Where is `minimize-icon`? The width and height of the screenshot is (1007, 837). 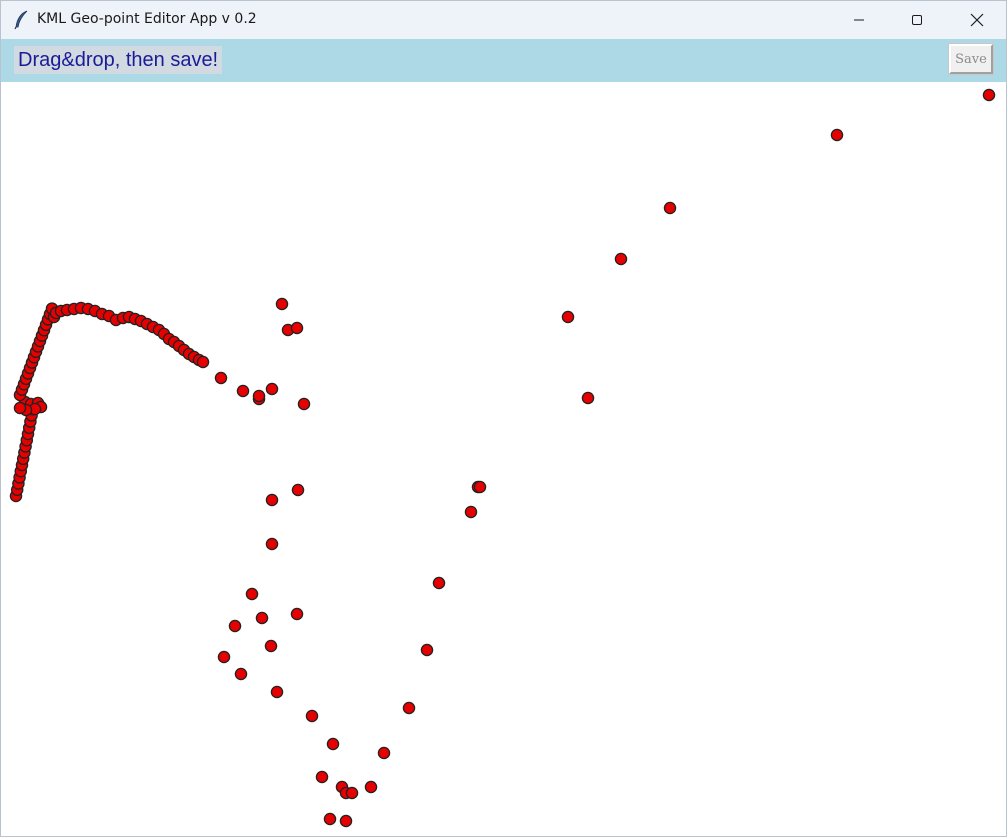
minimize-icon is located at coordinates (859, 20).